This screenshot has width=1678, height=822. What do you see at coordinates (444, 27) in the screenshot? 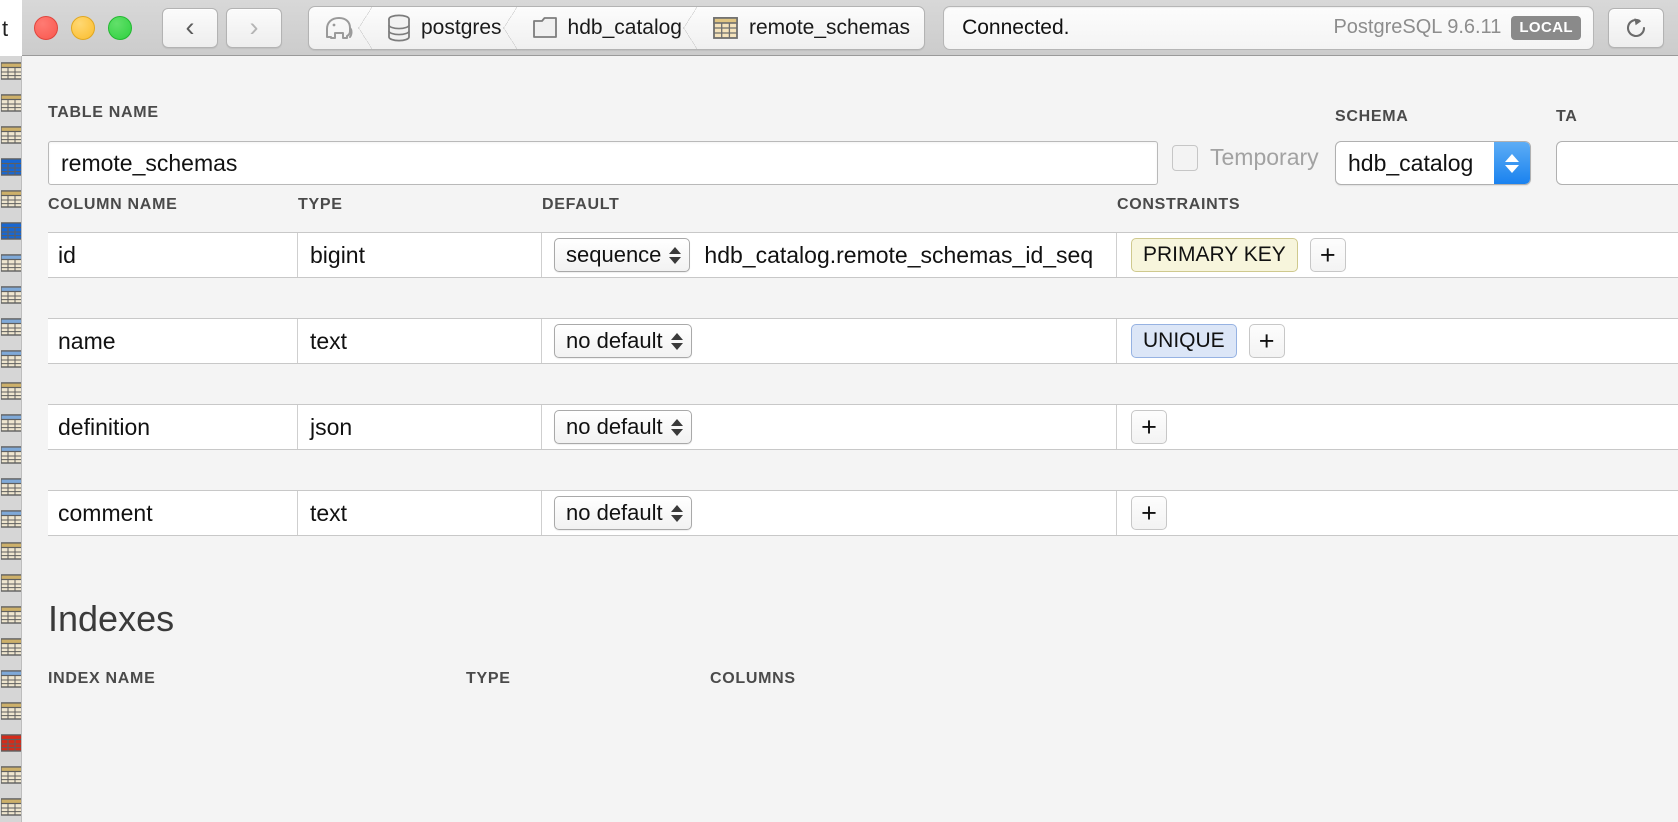
I see `breadcrumb-item-database: postgres` at bounding box center [444, 27].